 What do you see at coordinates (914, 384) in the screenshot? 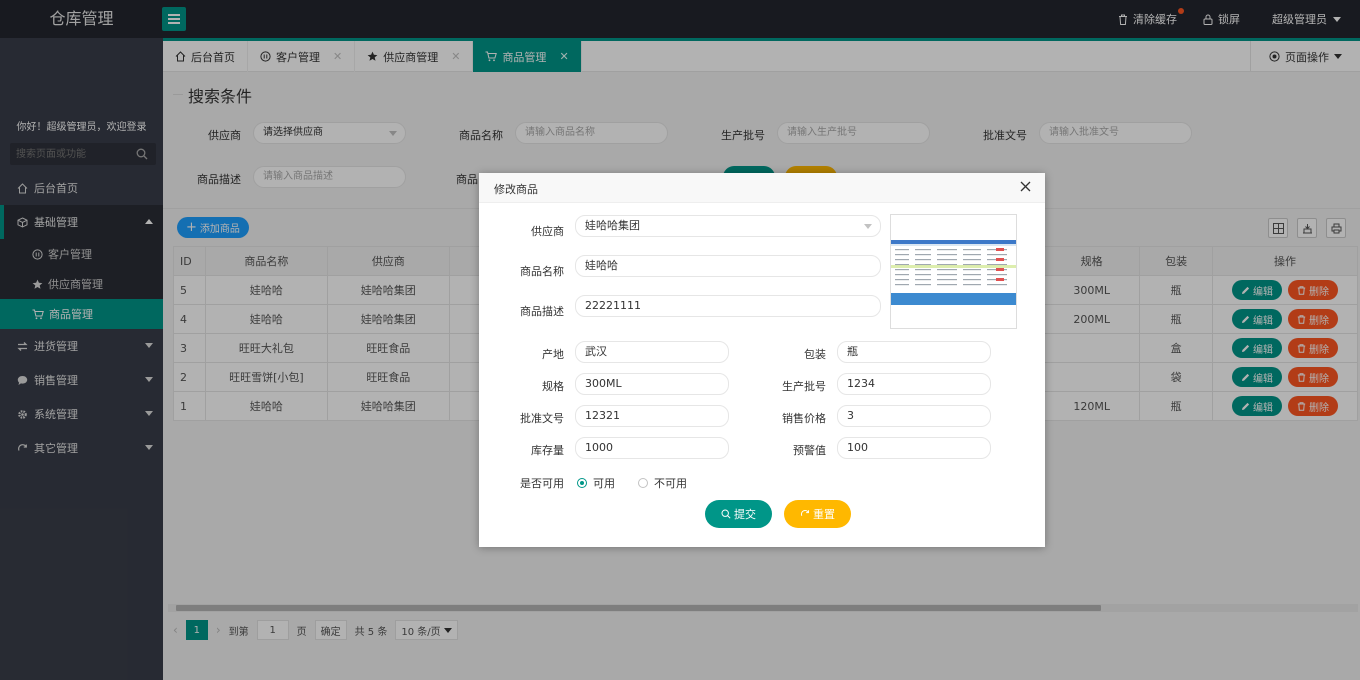
I see `batch-input: 1234` at bounding box center [914, 384].